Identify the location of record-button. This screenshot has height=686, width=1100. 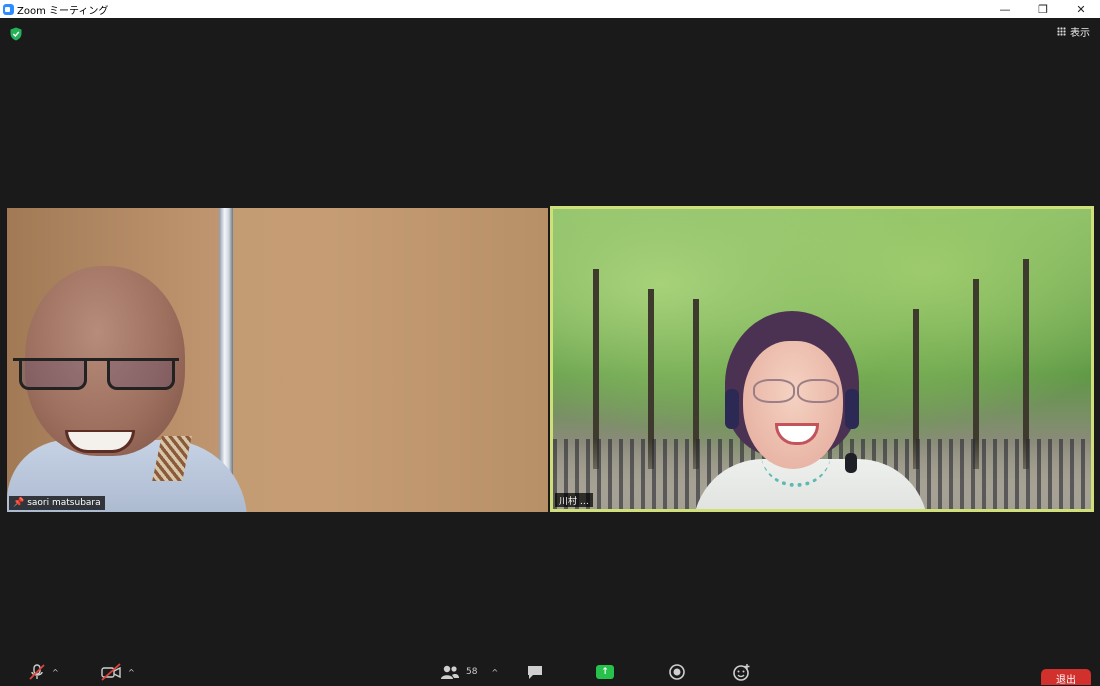
(677, 672).